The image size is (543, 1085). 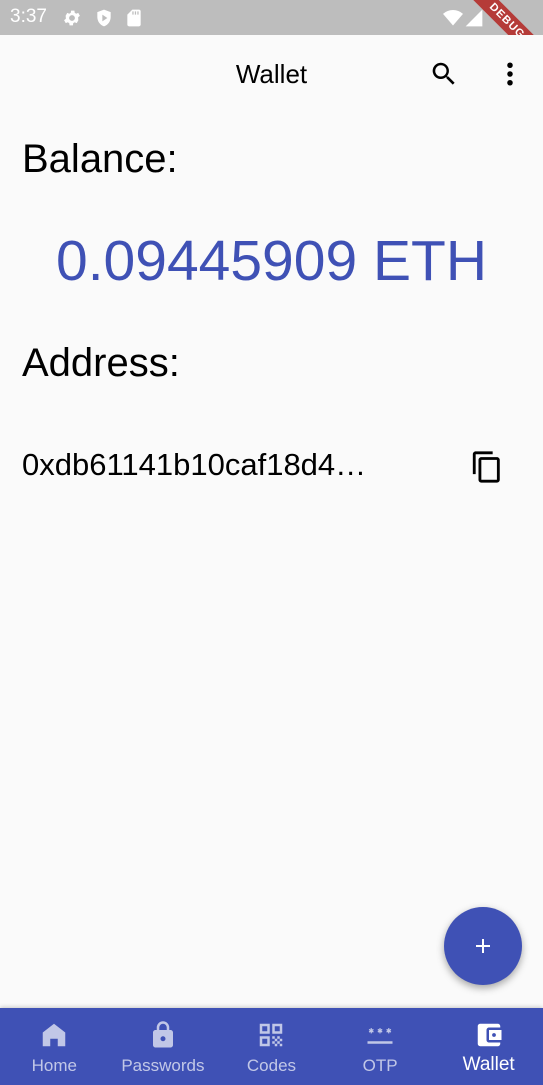 I want to click on add-icon, so click(x=483, y=946).